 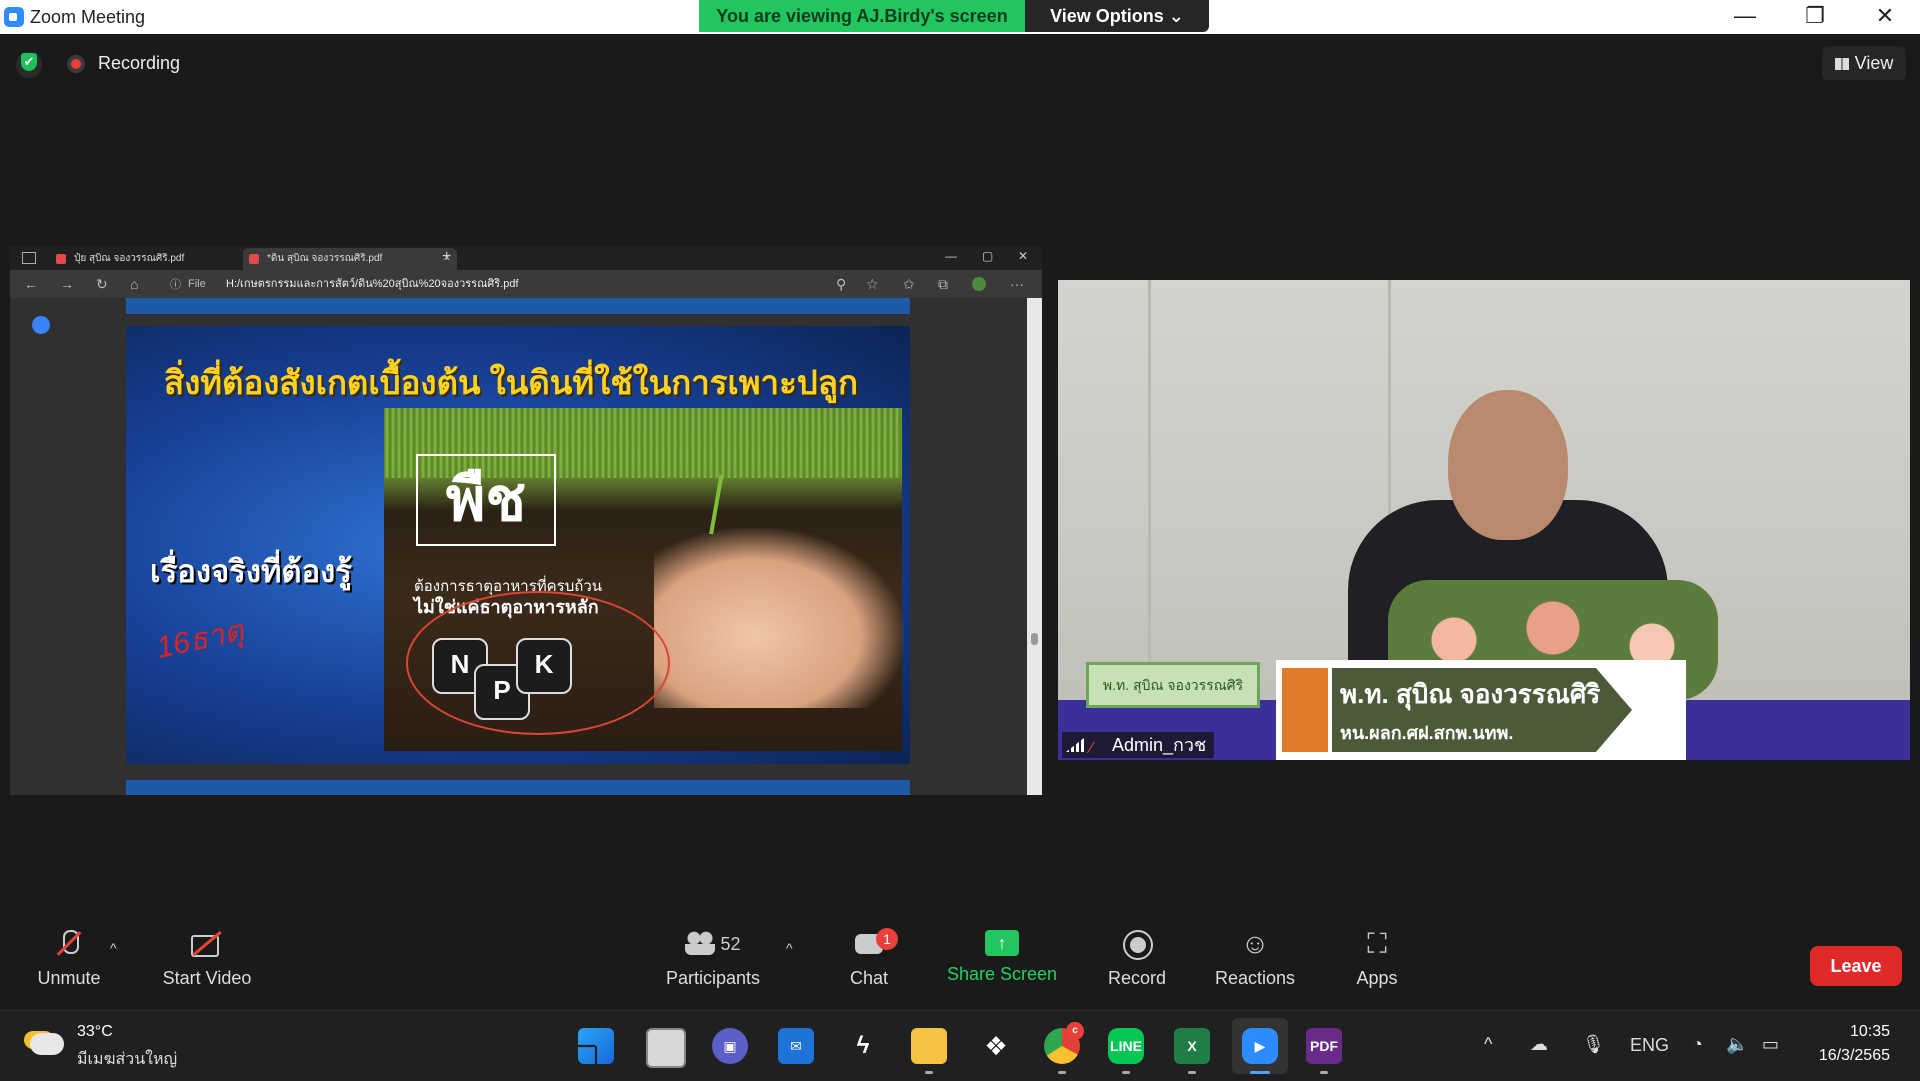 What do you see at coordinates (789, 948) in the screenshot?
I see `participants-caret-icon: ^` at bounding box center [789, 948].